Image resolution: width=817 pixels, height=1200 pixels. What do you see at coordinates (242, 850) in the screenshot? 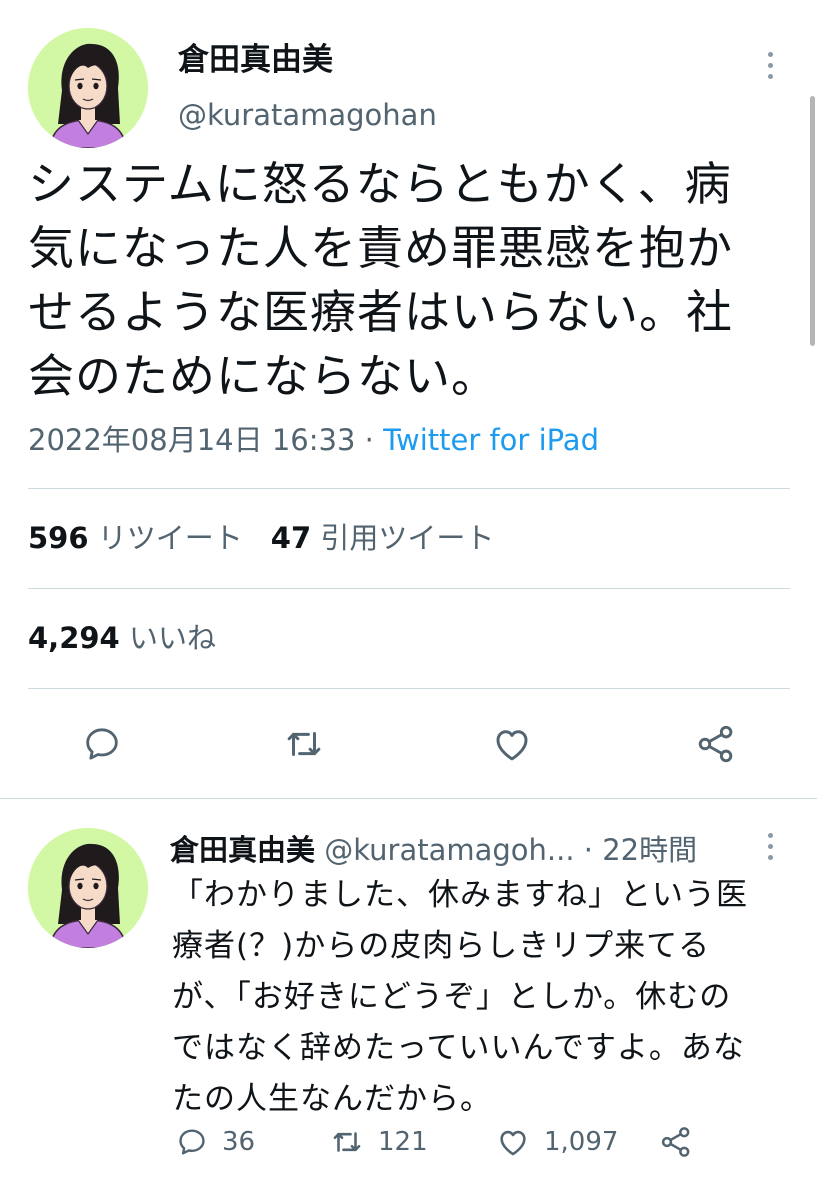
I see `reply-author-name: 倉田真由美` at bounding box center [242, 850].